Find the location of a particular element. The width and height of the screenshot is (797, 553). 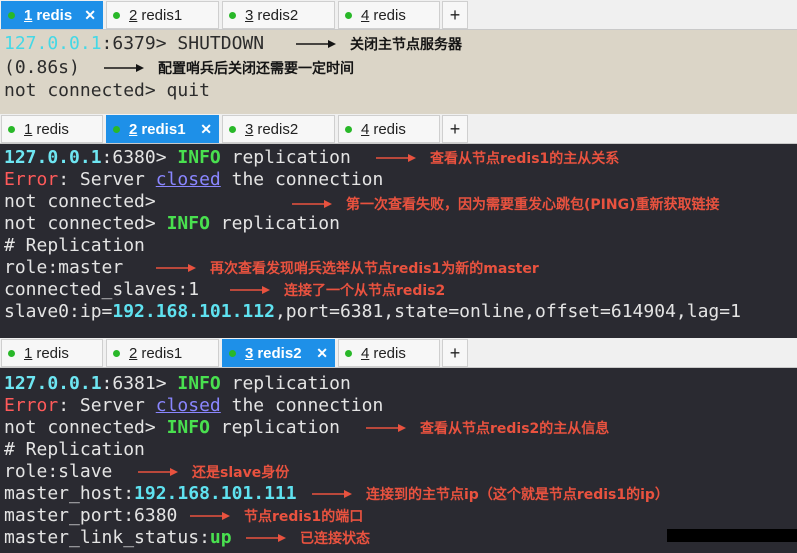

tab-2-redis1: 2 redis1 ✕ is located at coordinates (162, 129).